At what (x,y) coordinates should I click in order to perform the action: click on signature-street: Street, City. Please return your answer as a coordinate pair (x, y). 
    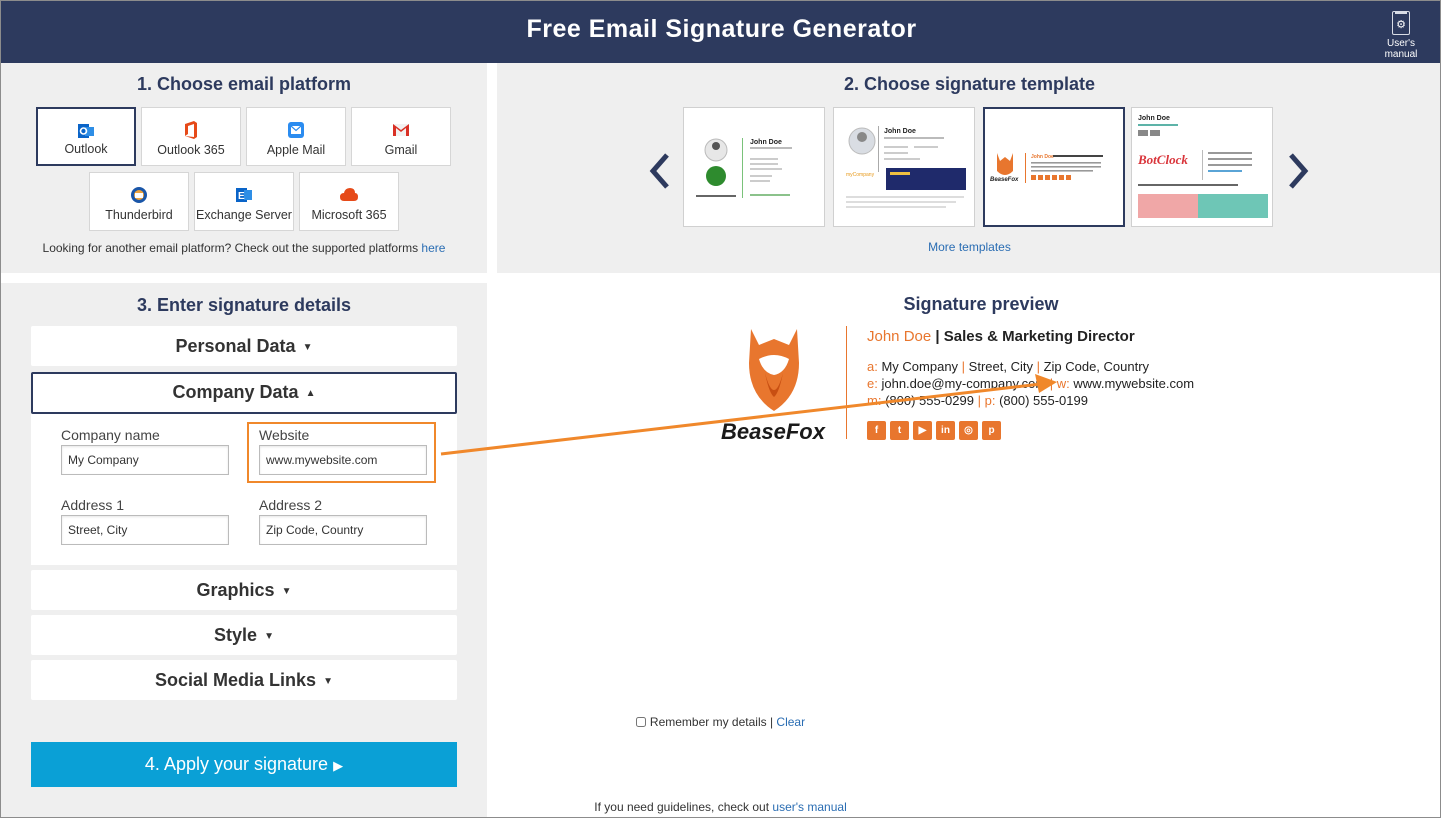
    Looking at the image, I should click on (1000, 366).